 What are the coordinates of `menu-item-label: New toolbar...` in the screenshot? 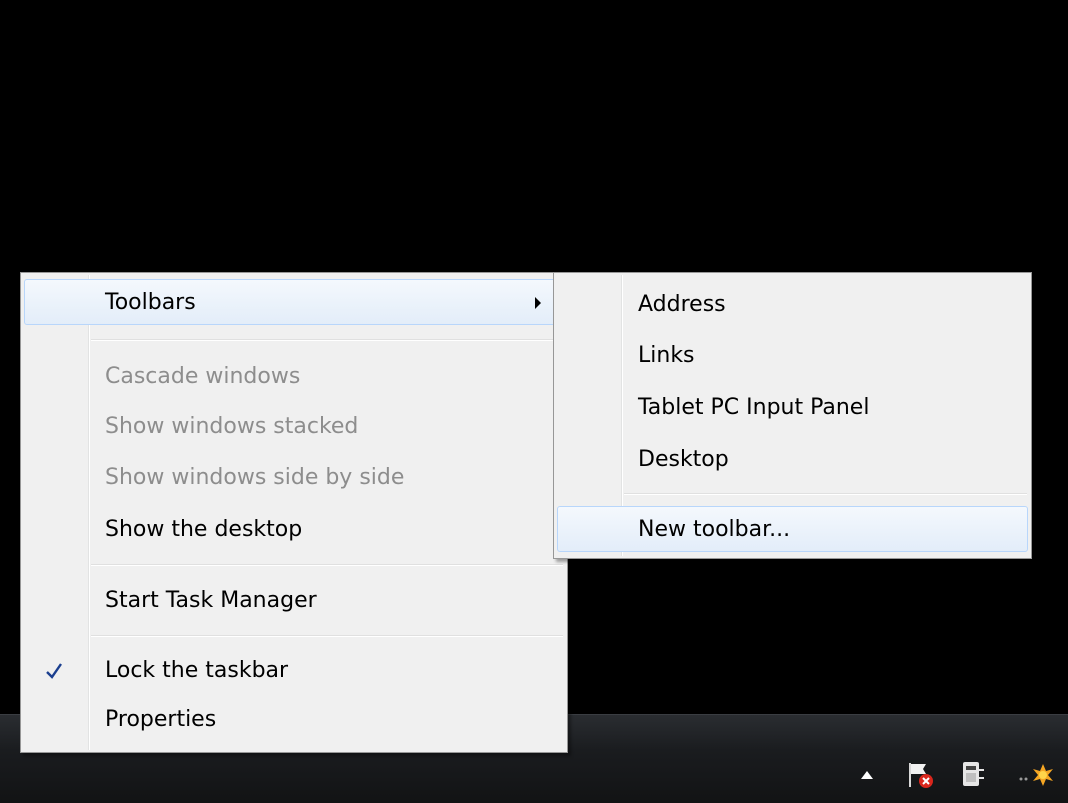 It's located at (714, 529).